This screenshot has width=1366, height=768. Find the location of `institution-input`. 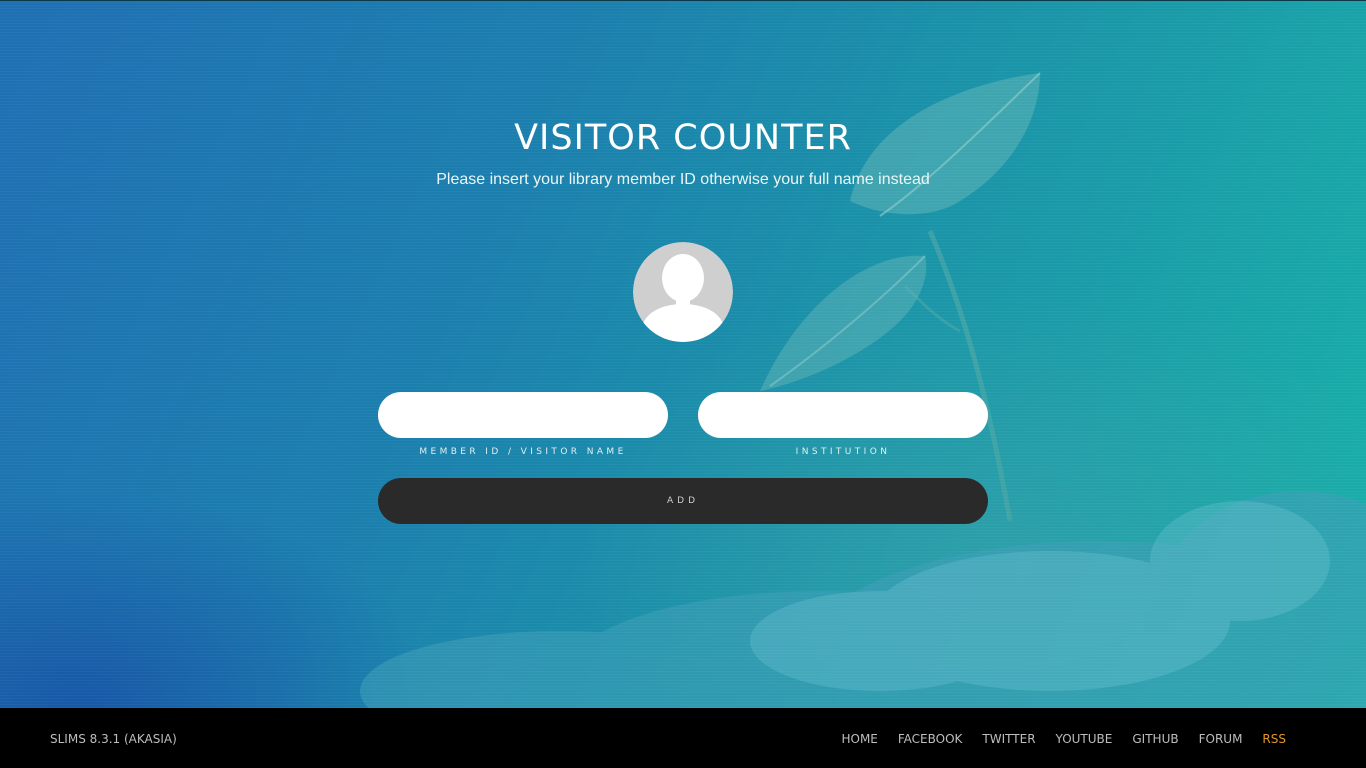

institution-input is located at coordinates (843, 415).